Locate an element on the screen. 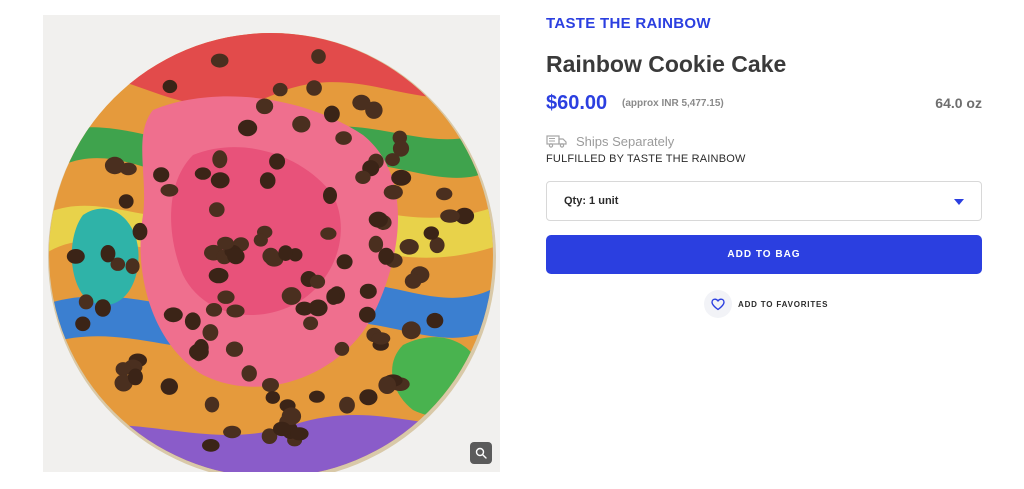 The height and width of the screenshot is (489, 1024). ships-separately: Ships Separately is located at coordinates (610, 141).